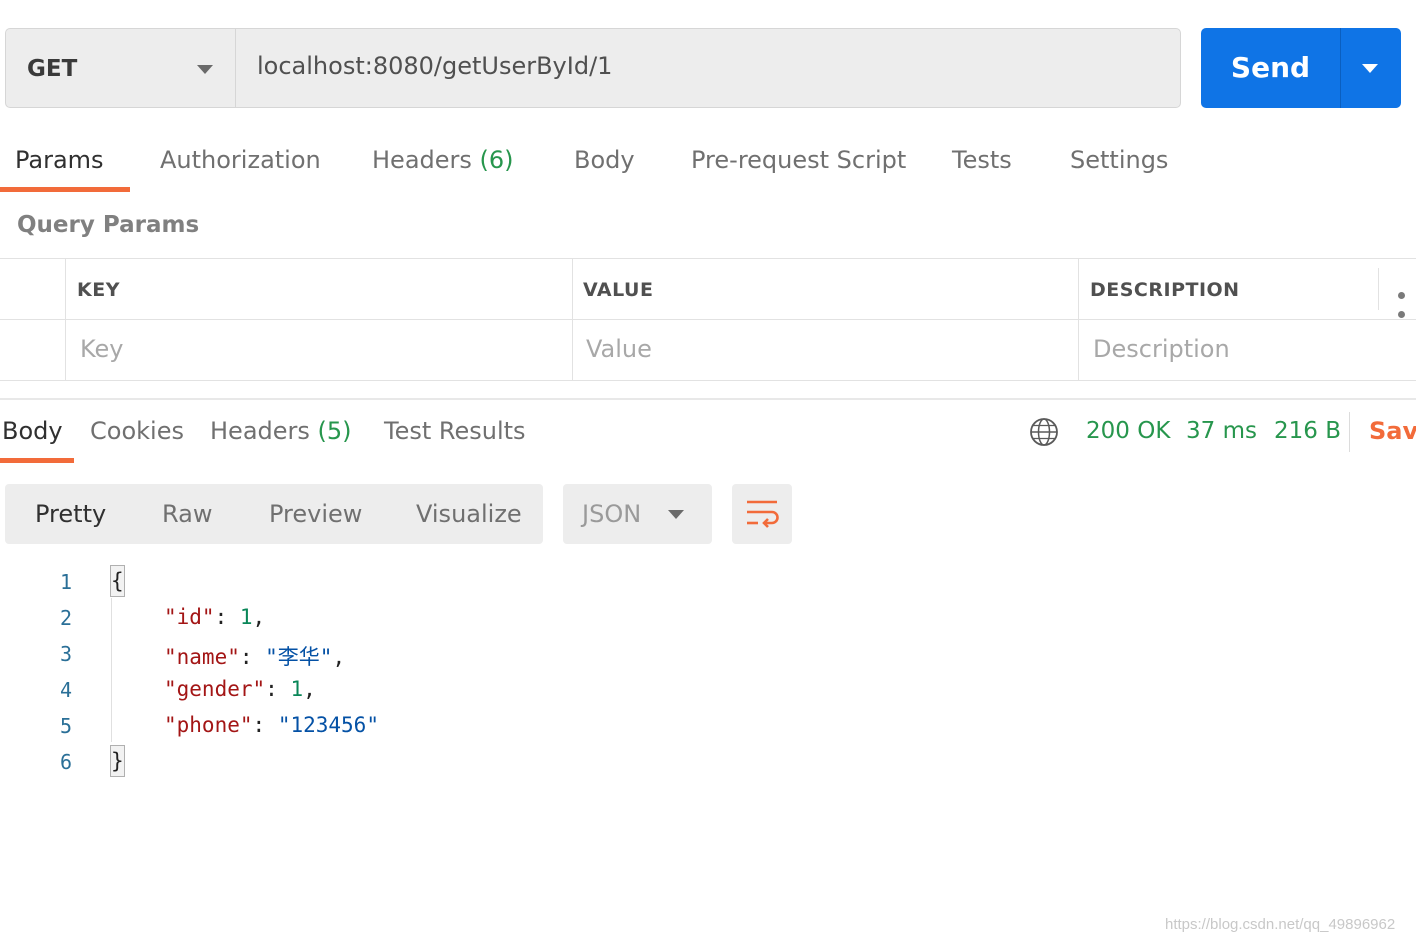  Describe the element at coordinates (708, 258) in the screenshot. I see `table-border-top` at that location.